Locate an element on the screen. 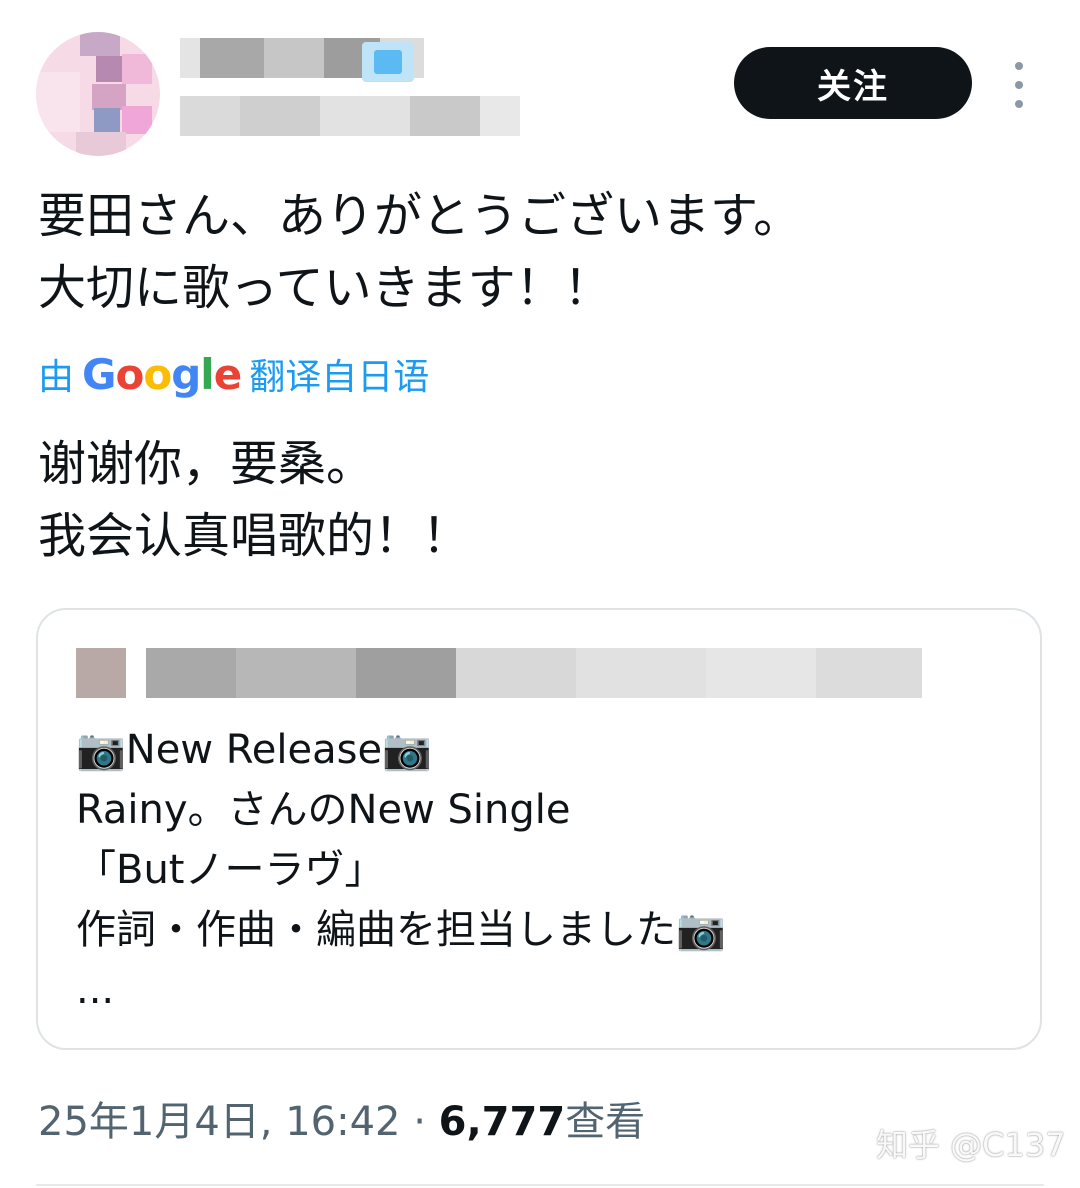  quoted-text-line: Rainy。さんのNew Single is located at coordinates (323, 810).